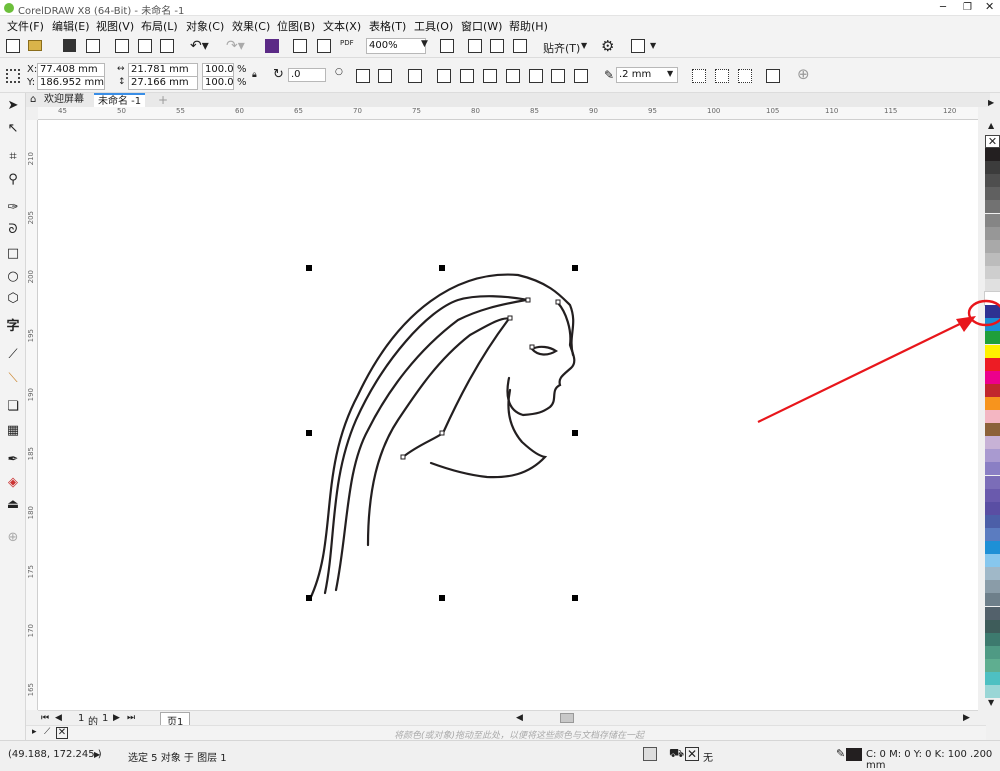 This screenshot has height=771, width=1000. What do you see at coordinates (71, 26) in the screenshot?
I see `menu-edit: 编辑(E)` at bounding box center [71, 26].